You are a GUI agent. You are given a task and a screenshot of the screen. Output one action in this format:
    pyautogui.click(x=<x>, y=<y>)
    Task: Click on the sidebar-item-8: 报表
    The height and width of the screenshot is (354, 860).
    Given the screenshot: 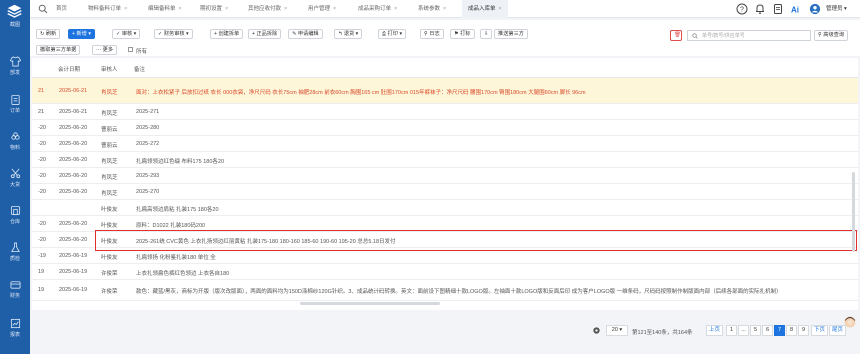 What is the action you would take?
    pyautogui.click(x=15, y=333)
    